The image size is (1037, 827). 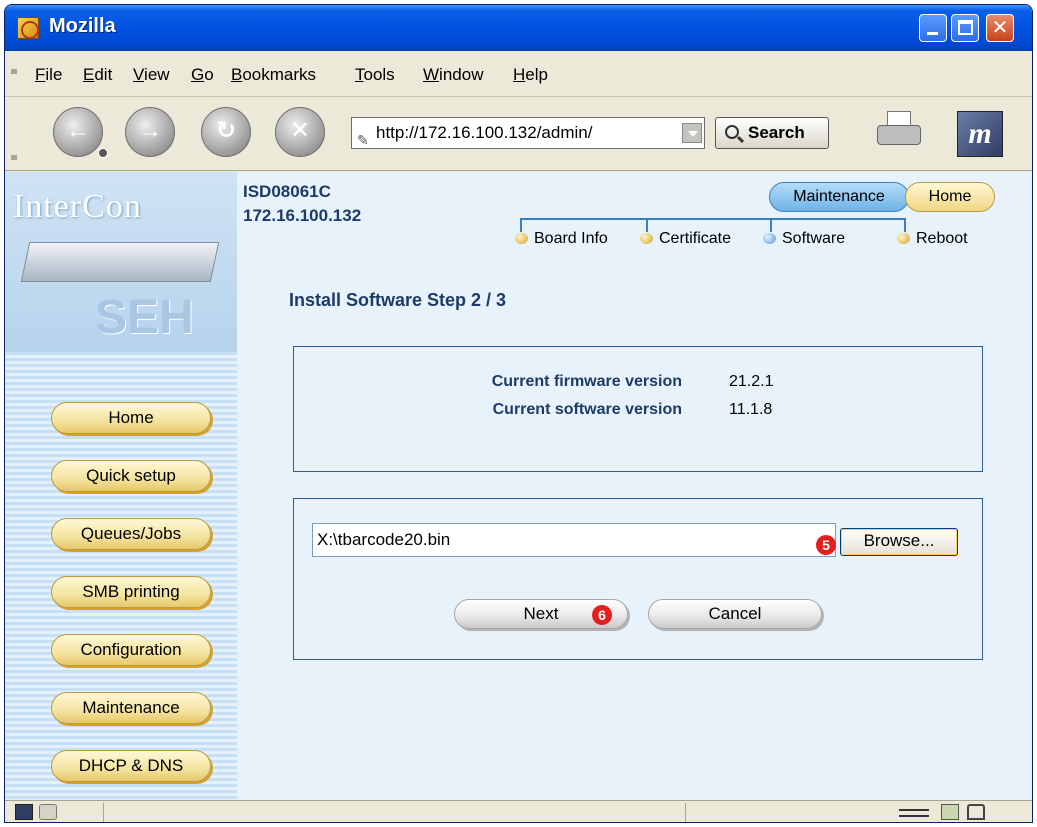 I want to click on software-value: 11.1.8, so click(x=751, y=409).